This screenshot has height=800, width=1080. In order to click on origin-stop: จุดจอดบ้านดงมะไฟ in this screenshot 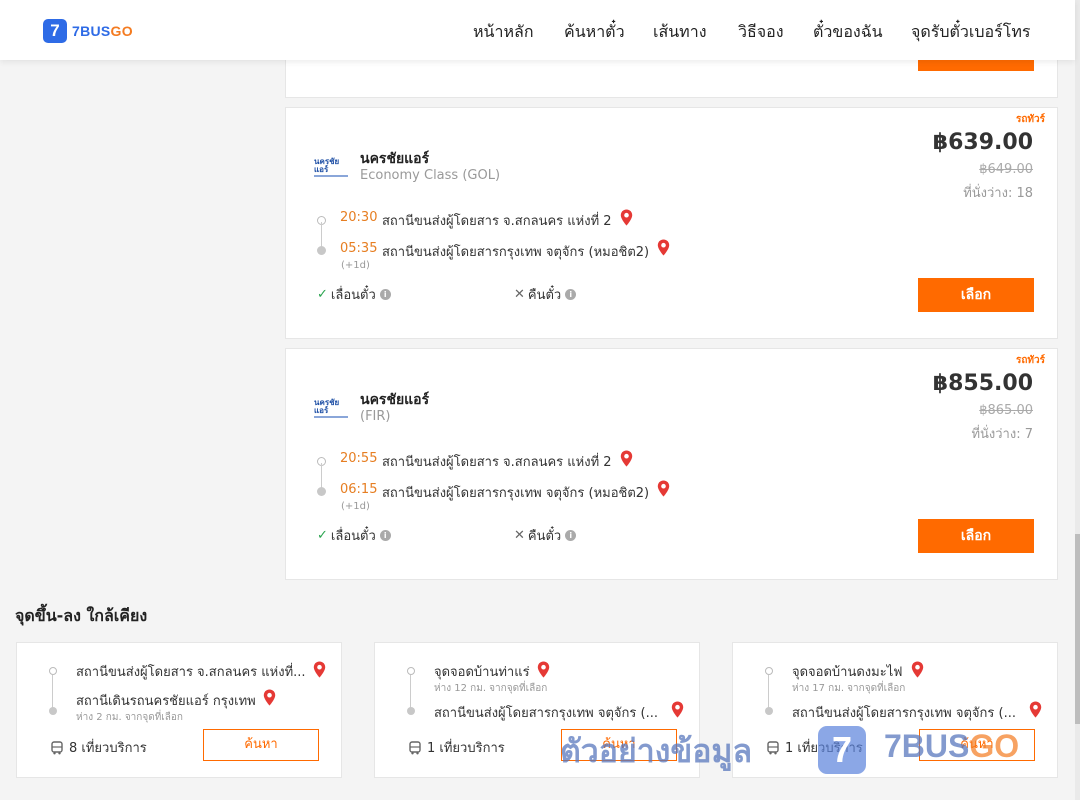, I will do `click(847, 672)`.